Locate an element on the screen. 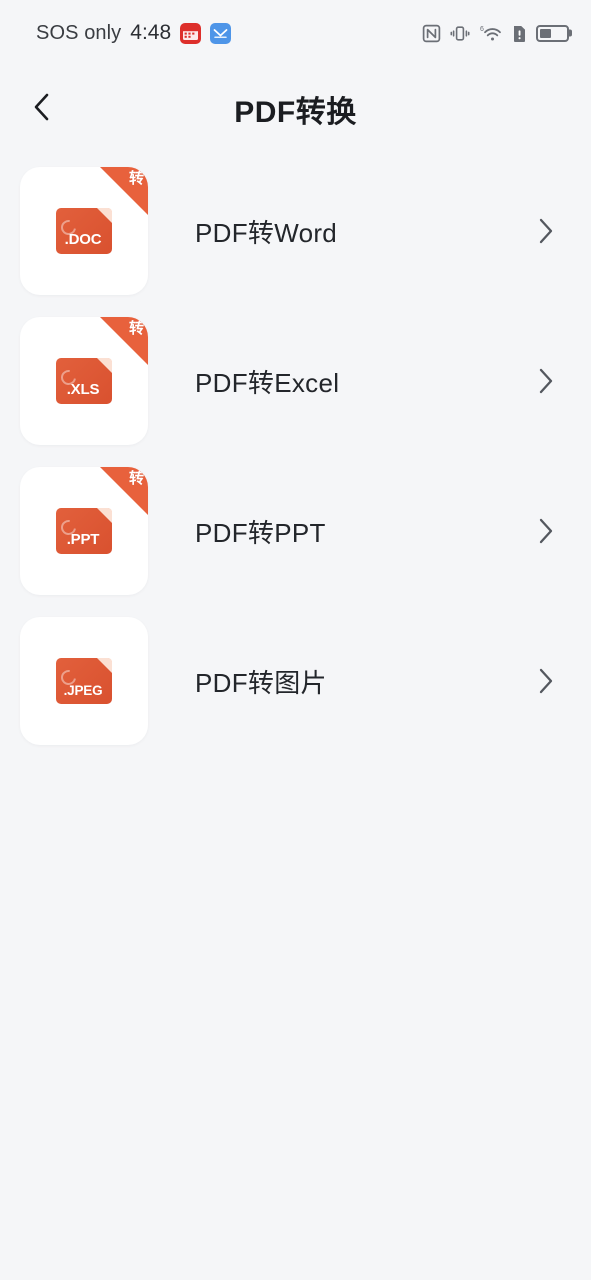  doc-file-glyph: .DOC is located at coordinates (84, 231).